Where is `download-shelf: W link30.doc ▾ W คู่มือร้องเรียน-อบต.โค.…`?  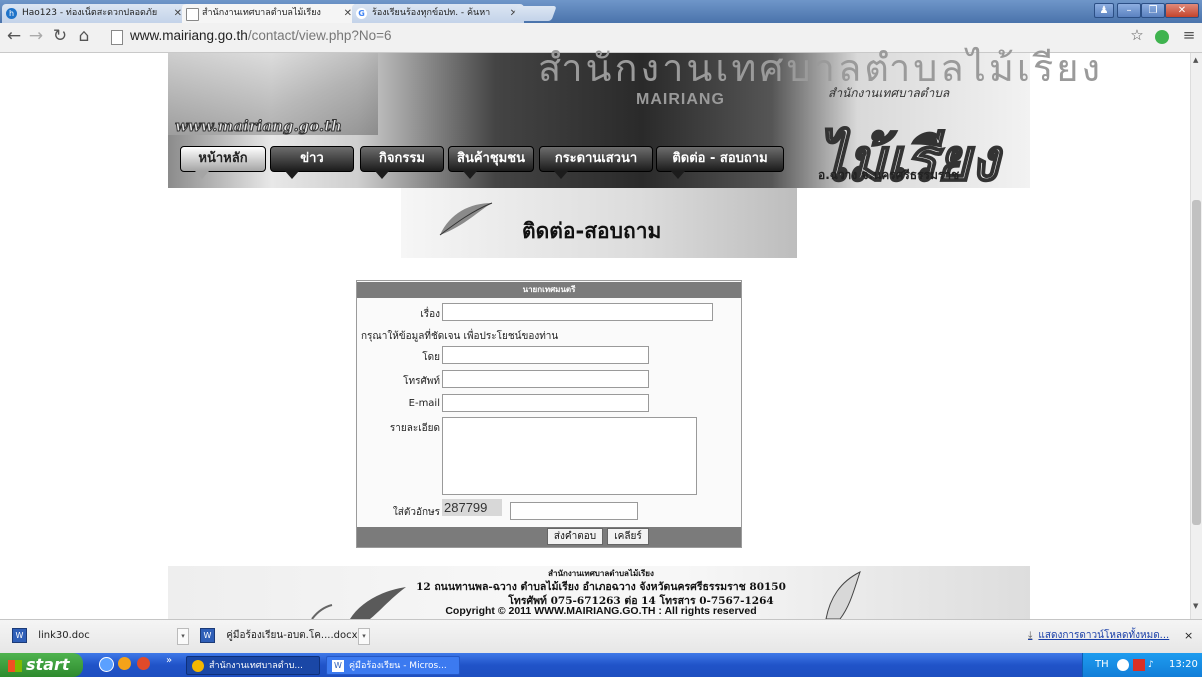 download-shelf: W link30.doc ▾ W คู่มือร้องเรียน-อบต.โค.… is located at coordinates (601, 636).